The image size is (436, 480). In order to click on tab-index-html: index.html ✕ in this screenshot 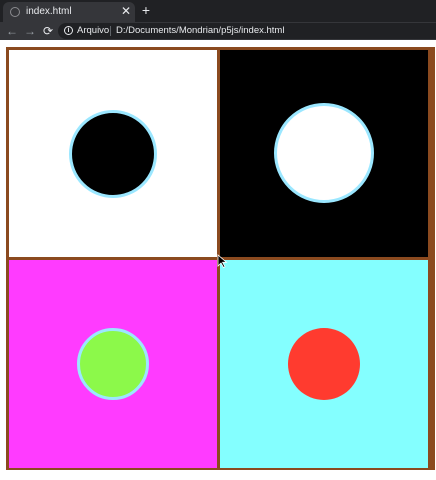, I will do `click(69, 12)`.